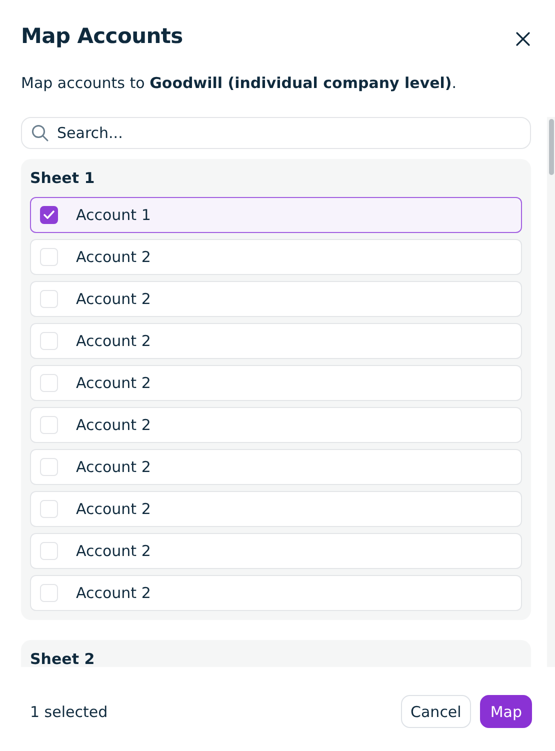 Image resolution: width=555 pixels, height=751 pixels. I want to click on check-icon, so click(49, 215).